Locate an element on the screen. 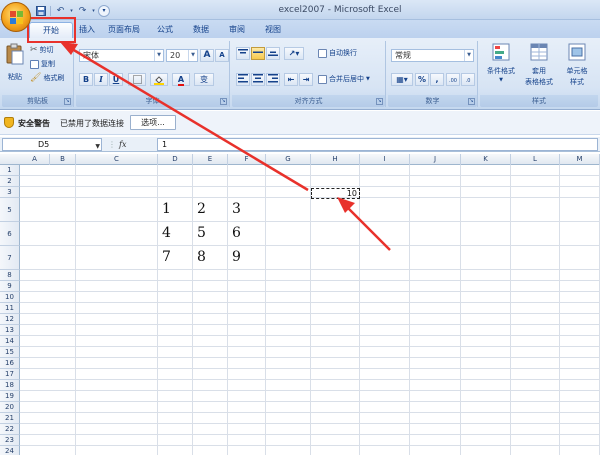 The height and width of the screenshot is (455, 600). fill-color-button is located at coordinates (159, 79).